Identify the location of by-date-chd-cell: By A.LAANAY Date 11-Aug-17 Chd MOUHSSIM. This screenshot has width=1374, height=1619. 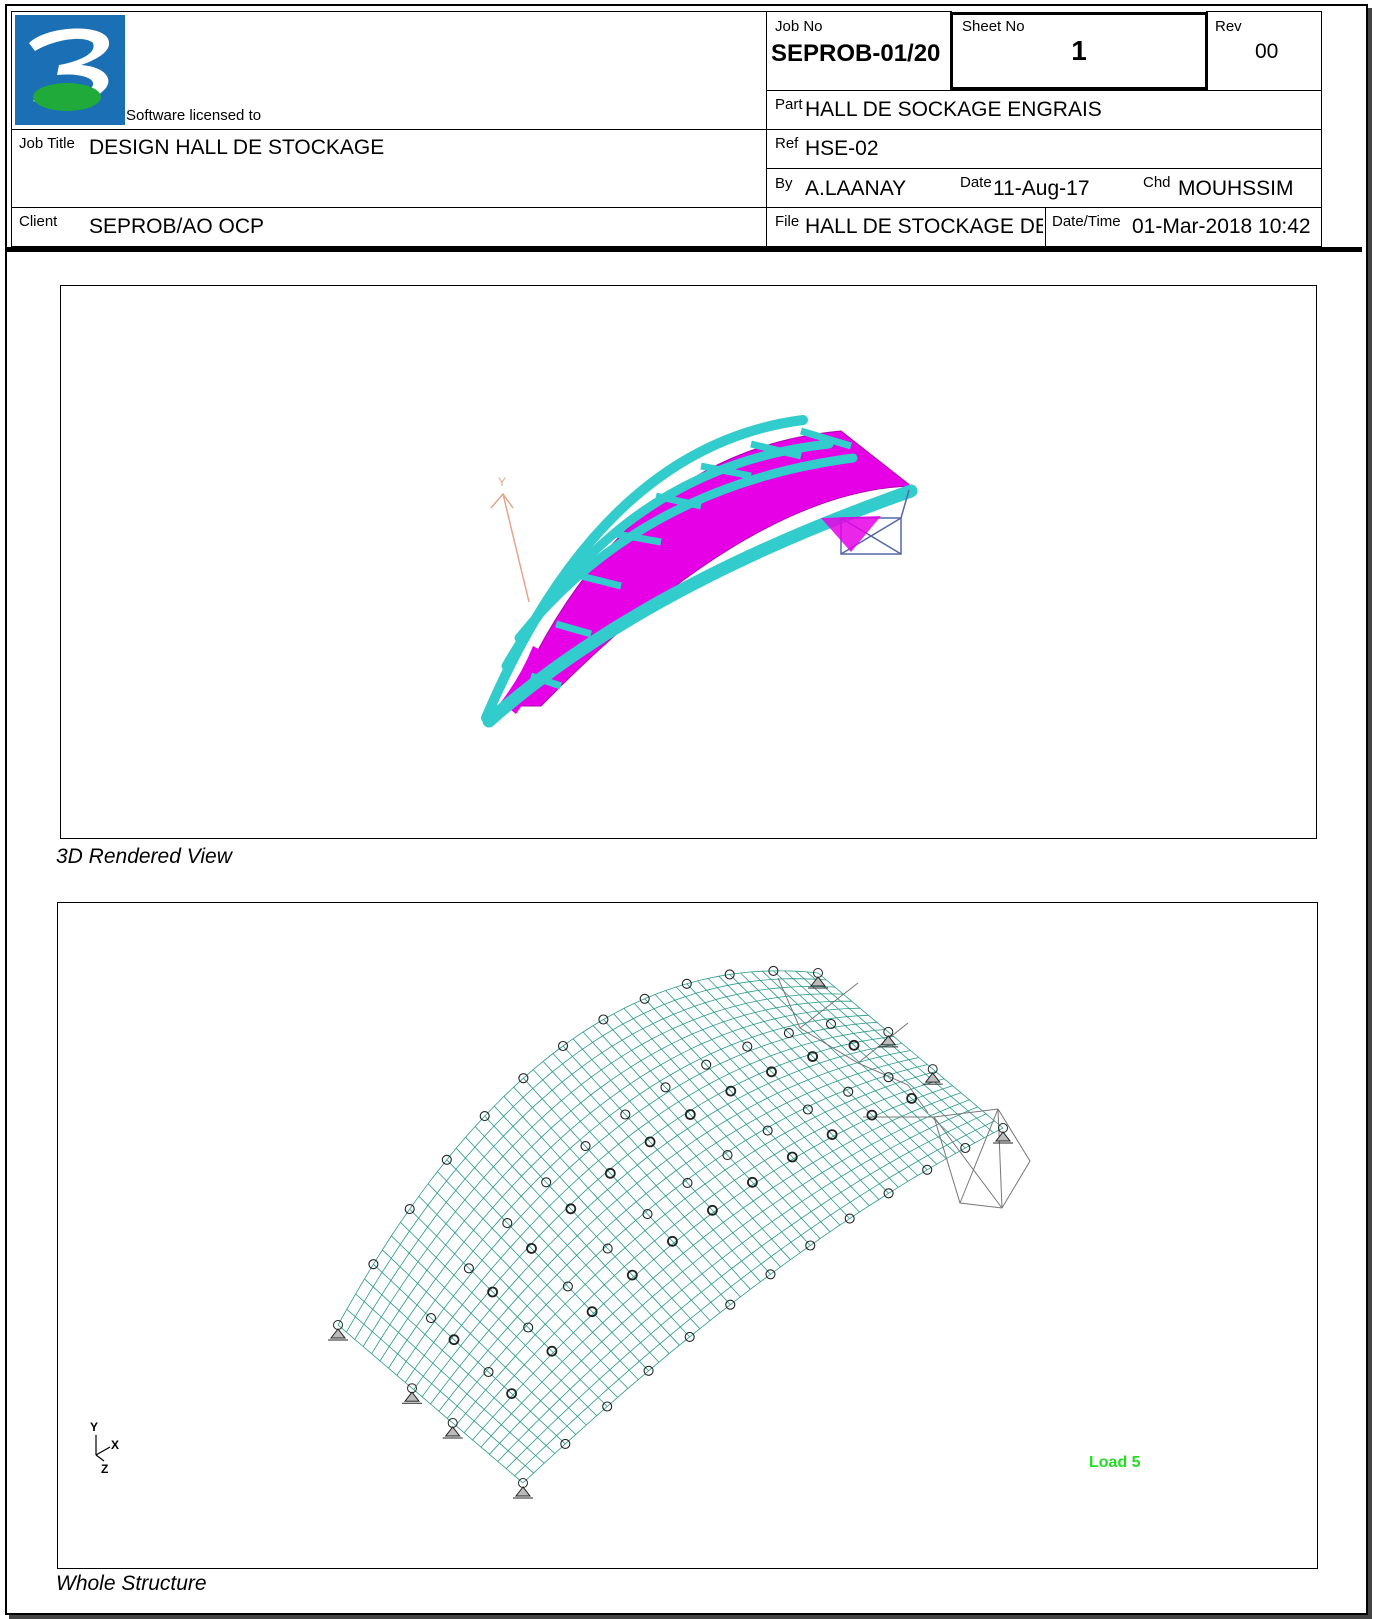
(1044, 188).